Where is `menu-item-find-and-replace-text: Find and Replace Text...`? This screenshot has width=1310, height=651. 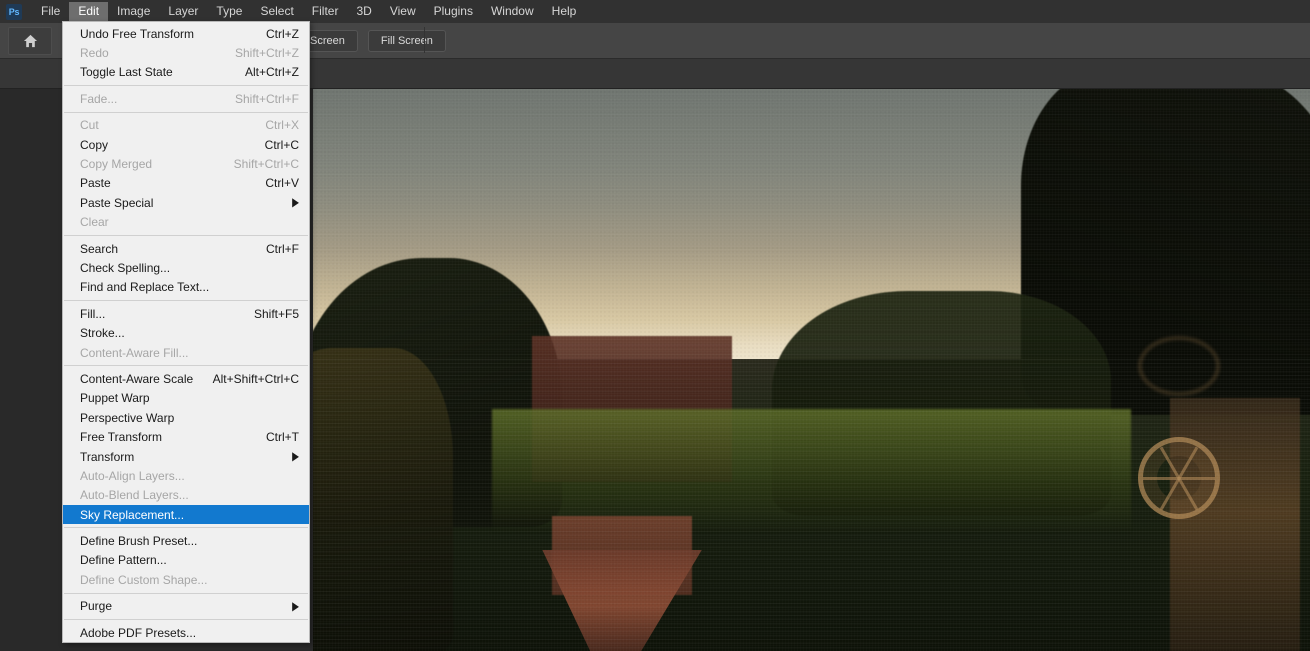 menu-item-find-and-replace-text: Find and Replace Text... is located at coordinates (186, 287).